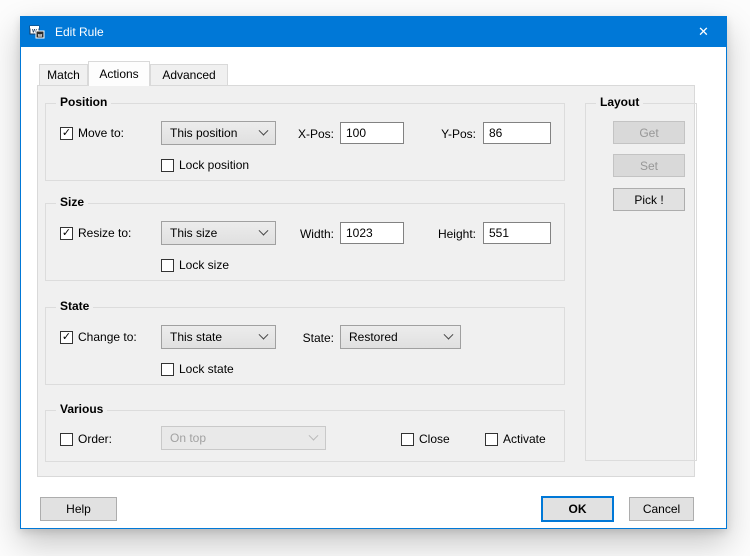 Image resolution: width=750 pixels, height=556 pixels. Describe the element at coordinates (78, 509) in the screenshot. I see `help-button: Help` at that location.